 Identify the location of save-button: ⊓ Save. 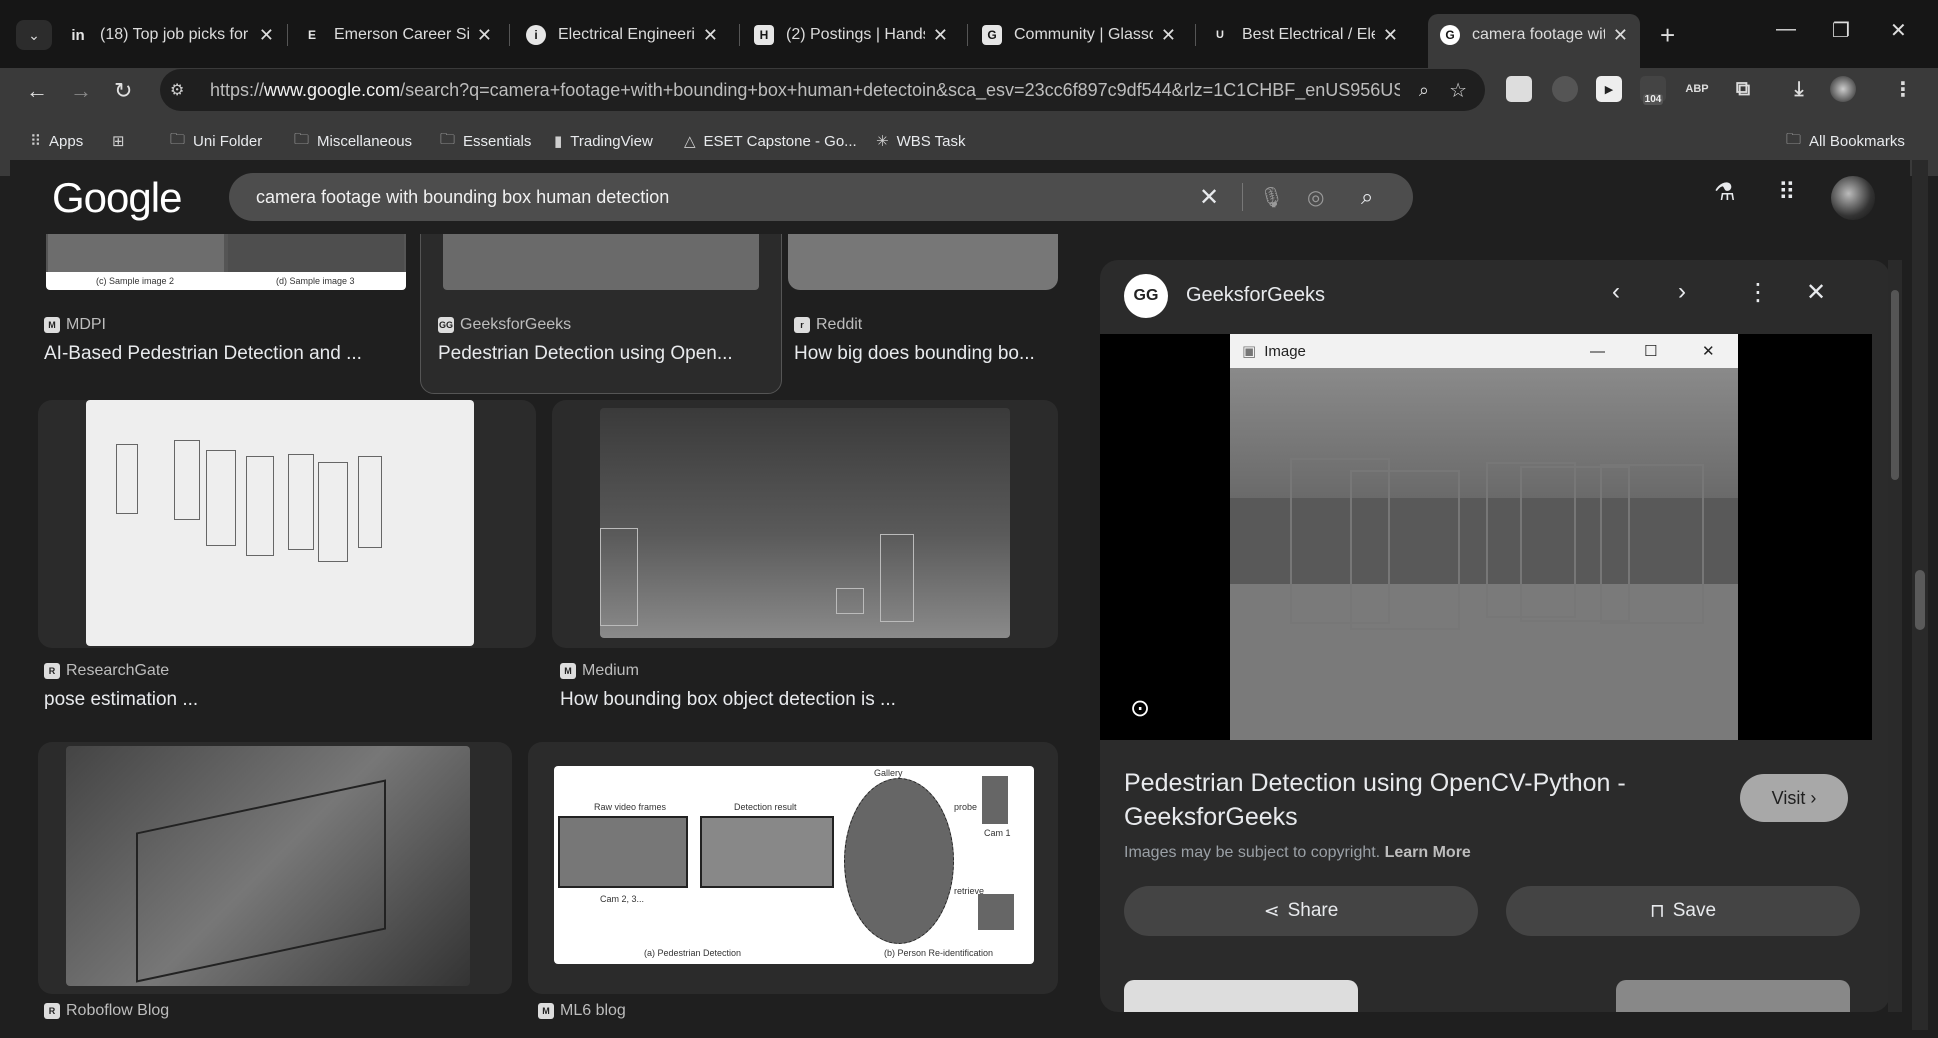
(1683, 911).